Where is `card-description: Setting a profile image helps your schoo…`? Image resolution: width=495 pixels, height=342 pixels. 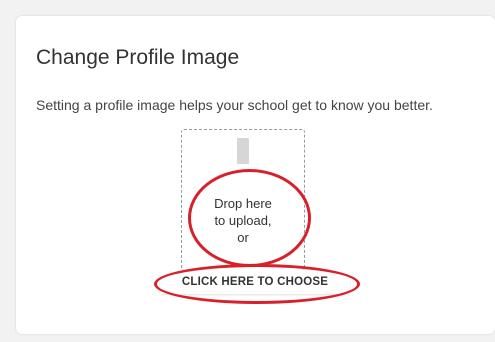
card-description: Setting a profile image helps your schoo… is located at coordinates (234, 105).